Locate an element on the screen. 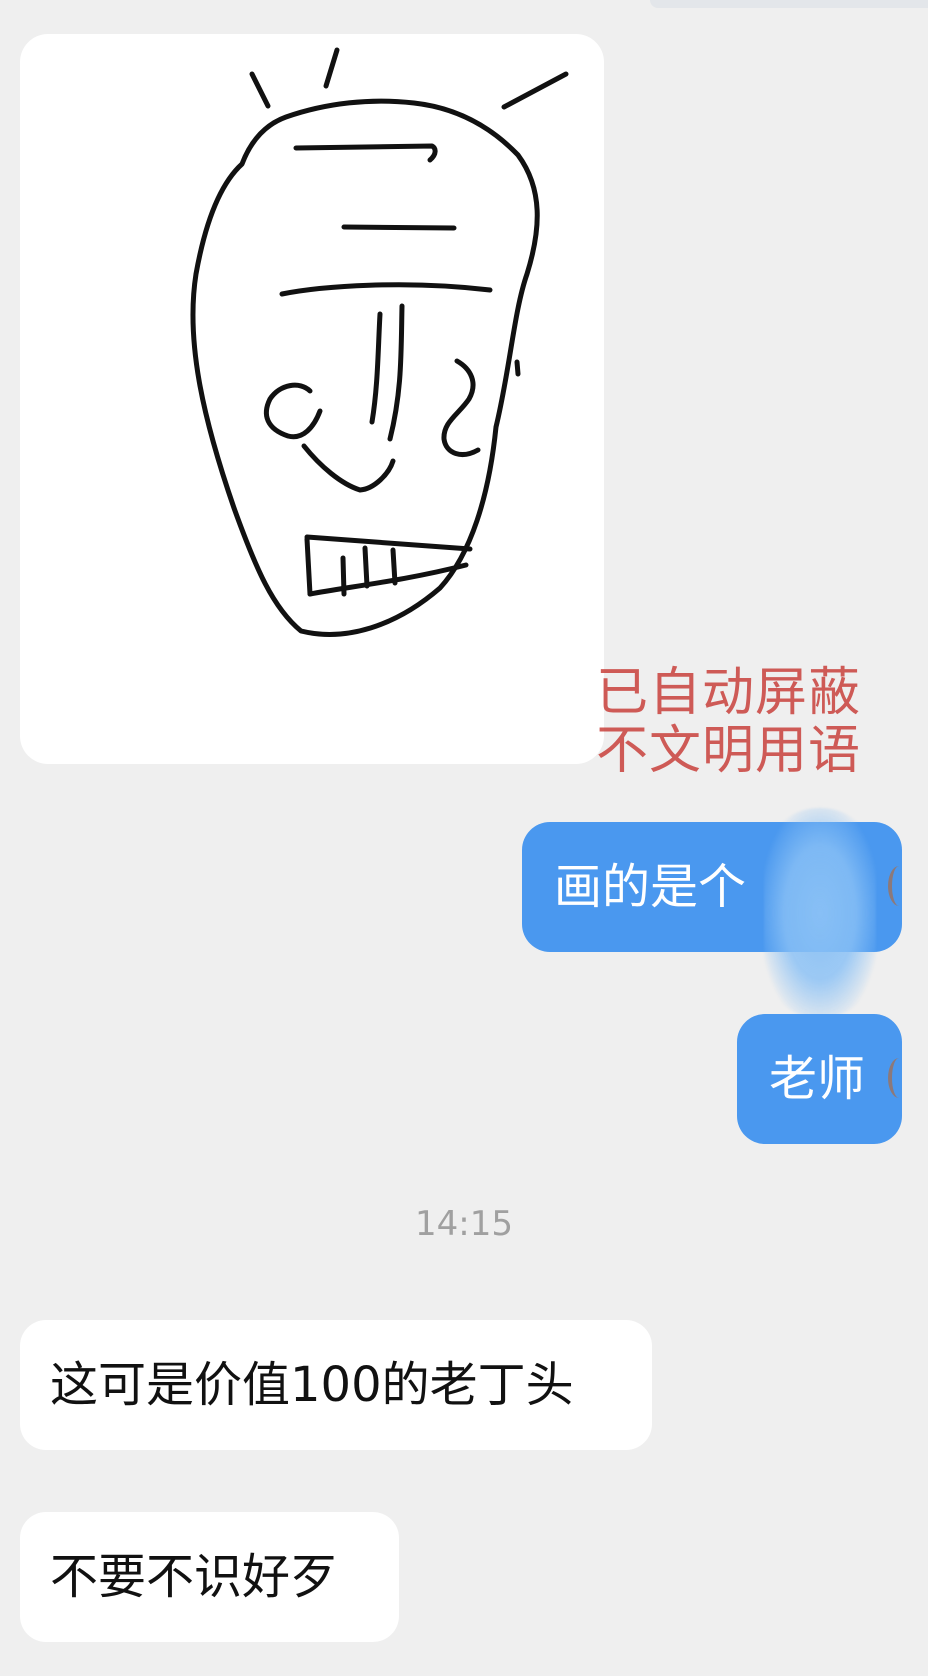 Image resolution: width=928 pixels, height=1676 pixels. notice-line-2: 不文明用语 is located at coordinates (729, 751).